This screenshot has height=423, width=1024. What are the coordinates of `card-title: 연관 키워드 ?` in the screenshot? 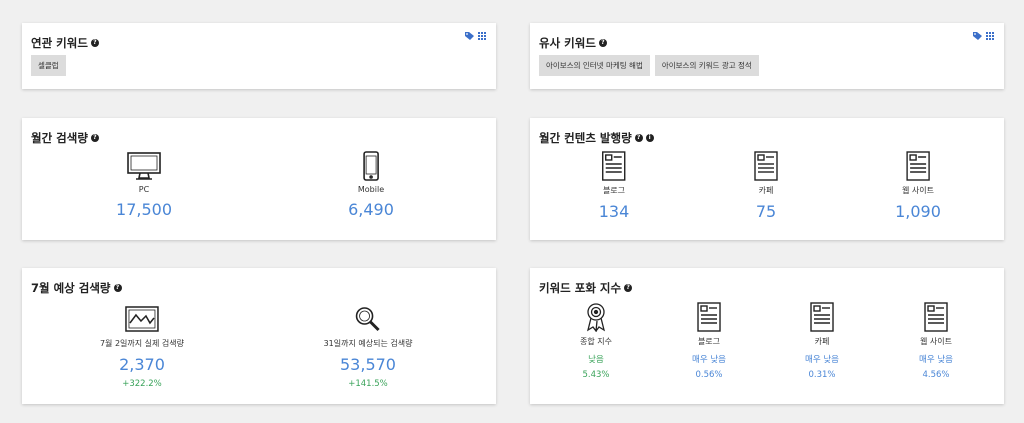 It's located at (65, 43).